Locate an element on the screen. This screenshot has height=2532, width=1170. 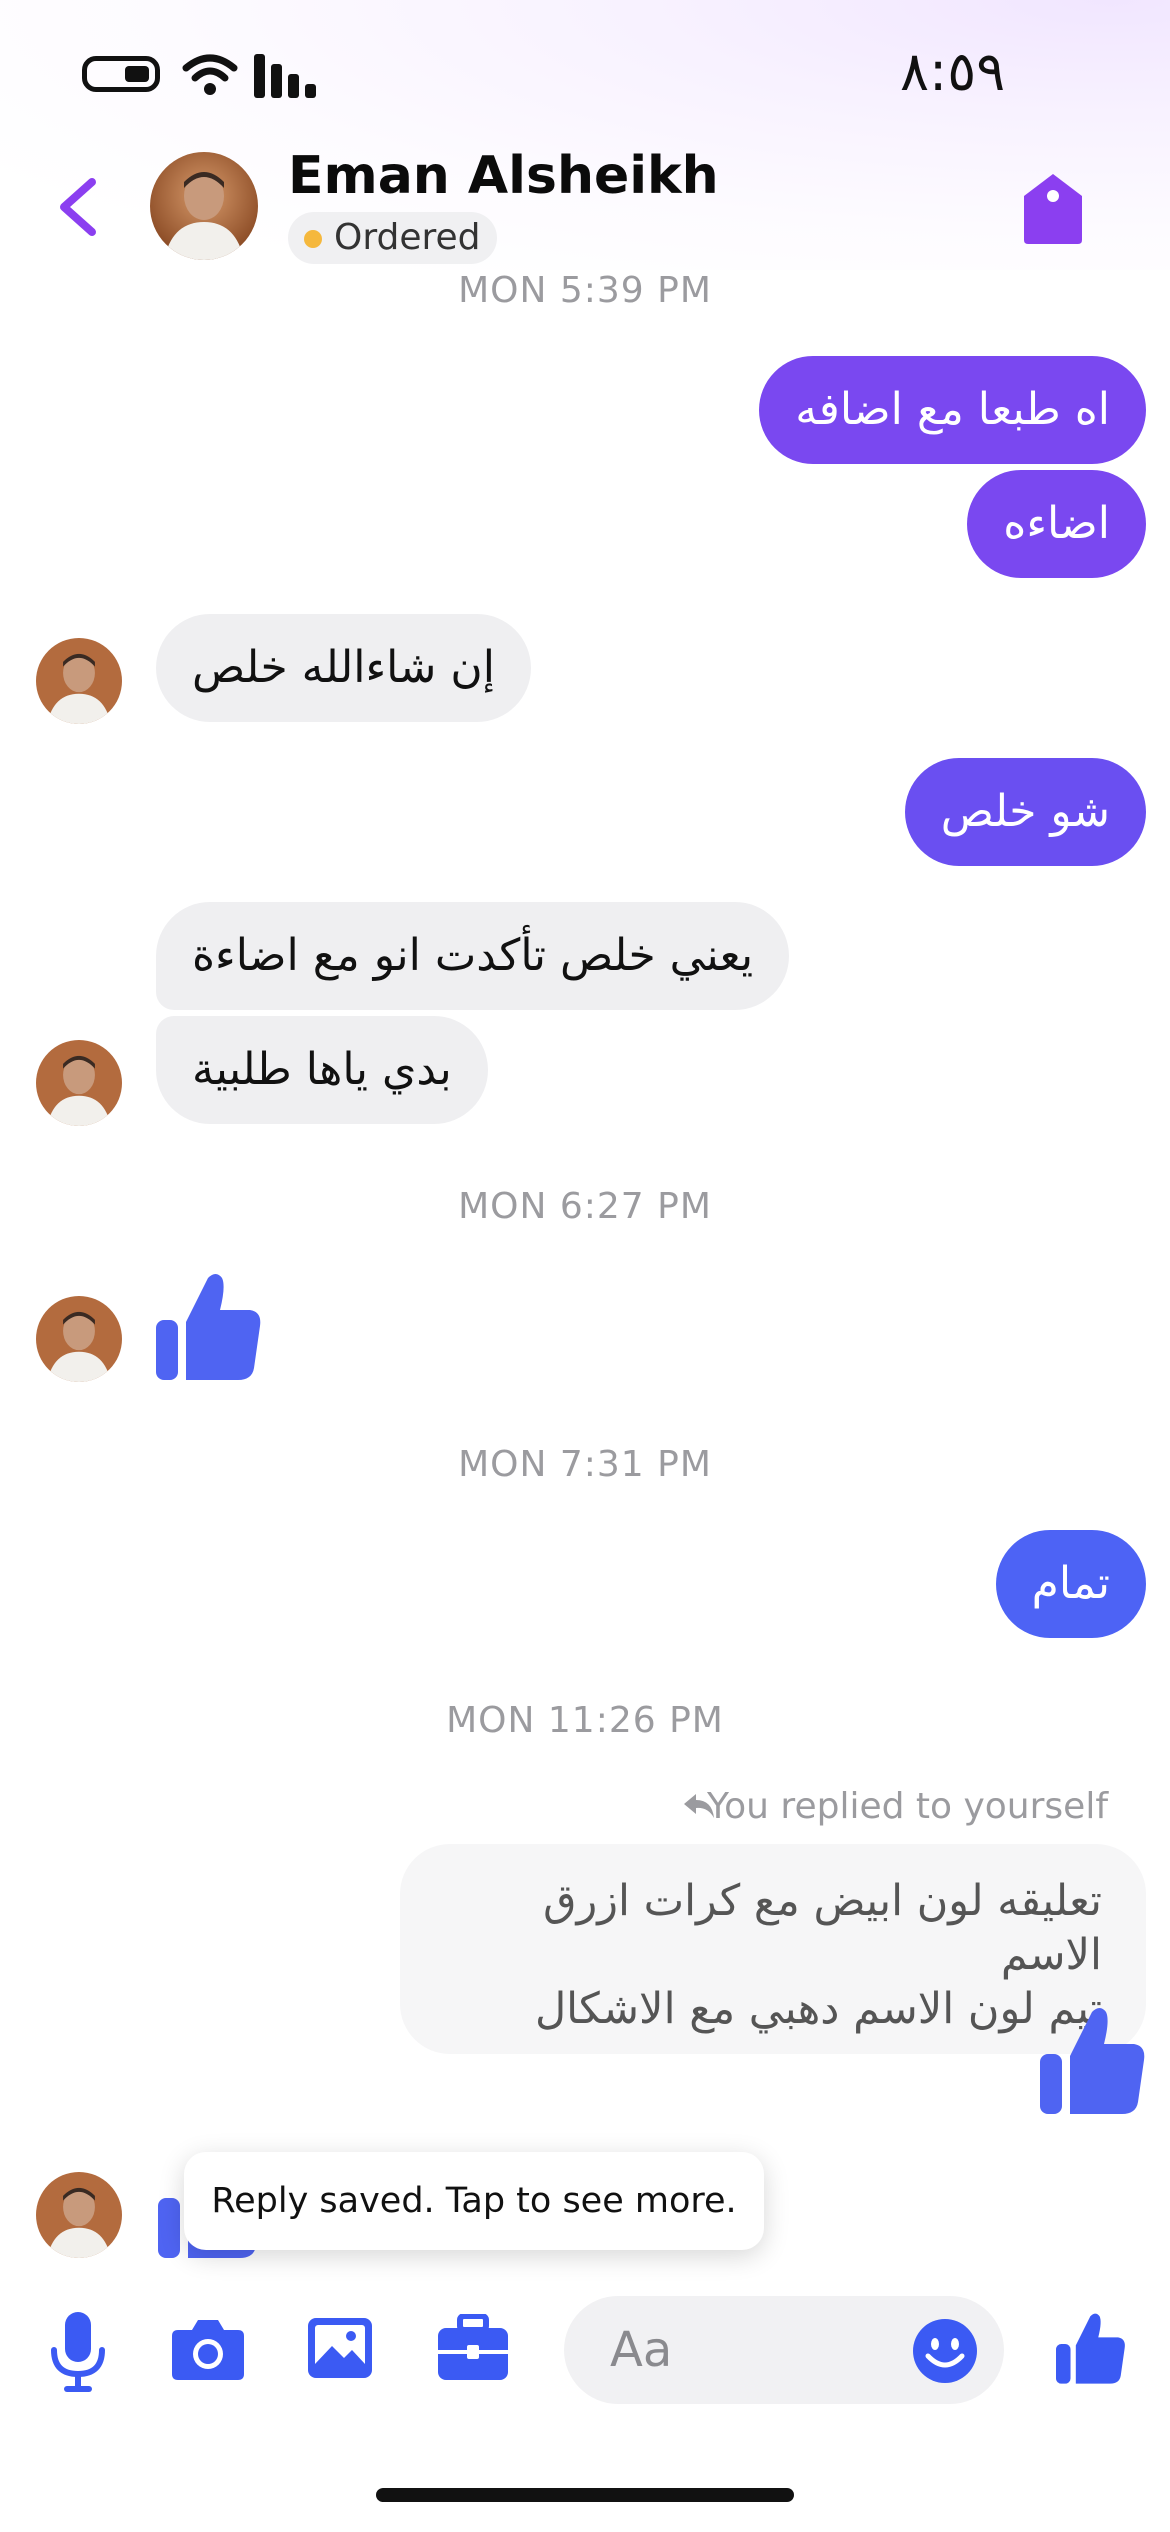
order-status-label: Ordered is located at coordinates (407, 237).